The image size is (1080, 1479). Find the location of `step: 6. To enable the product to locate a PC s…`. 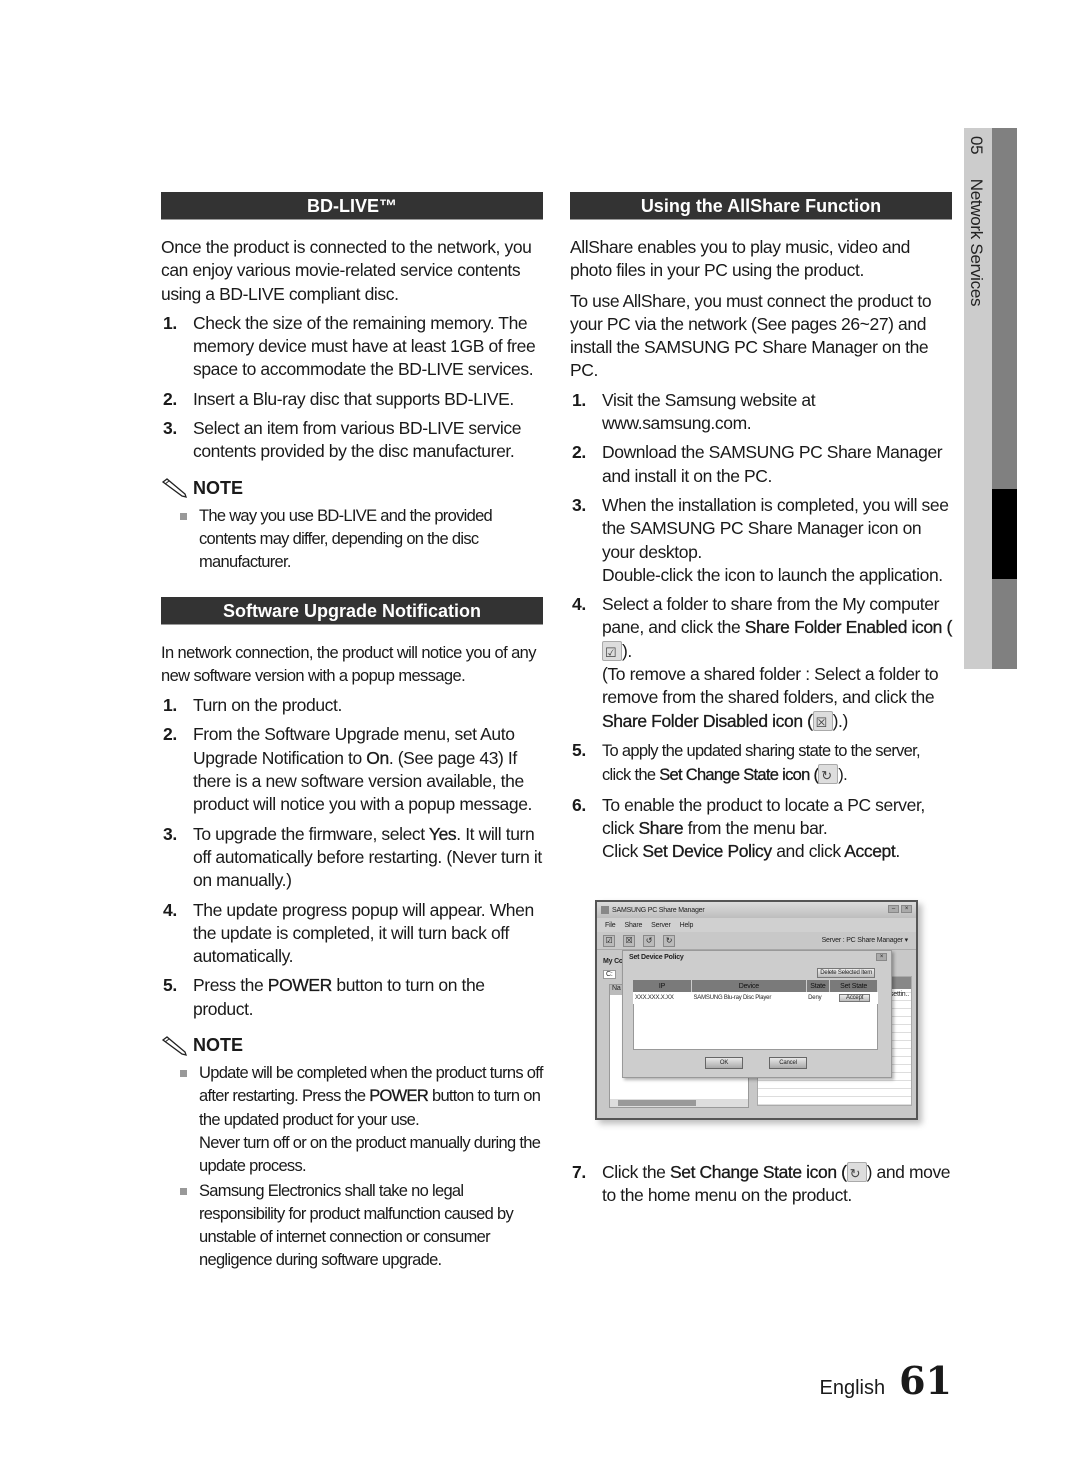

step: 6. To enable the product to locate a PC s… is located at coordinates (748, 828).